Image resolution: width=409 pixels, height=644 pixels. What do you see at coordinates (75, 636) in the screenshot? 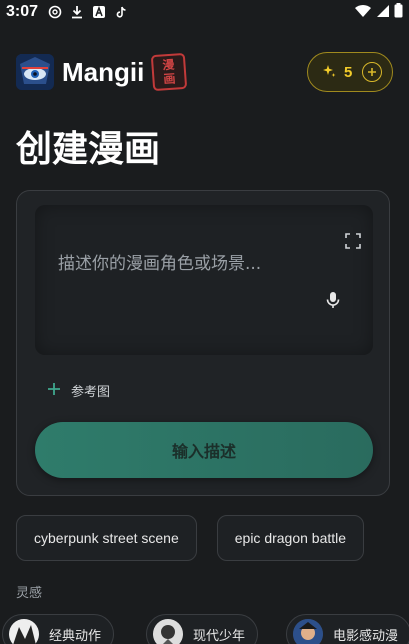
I see `style-label: 经典动作` at bounding box center [75, 636].